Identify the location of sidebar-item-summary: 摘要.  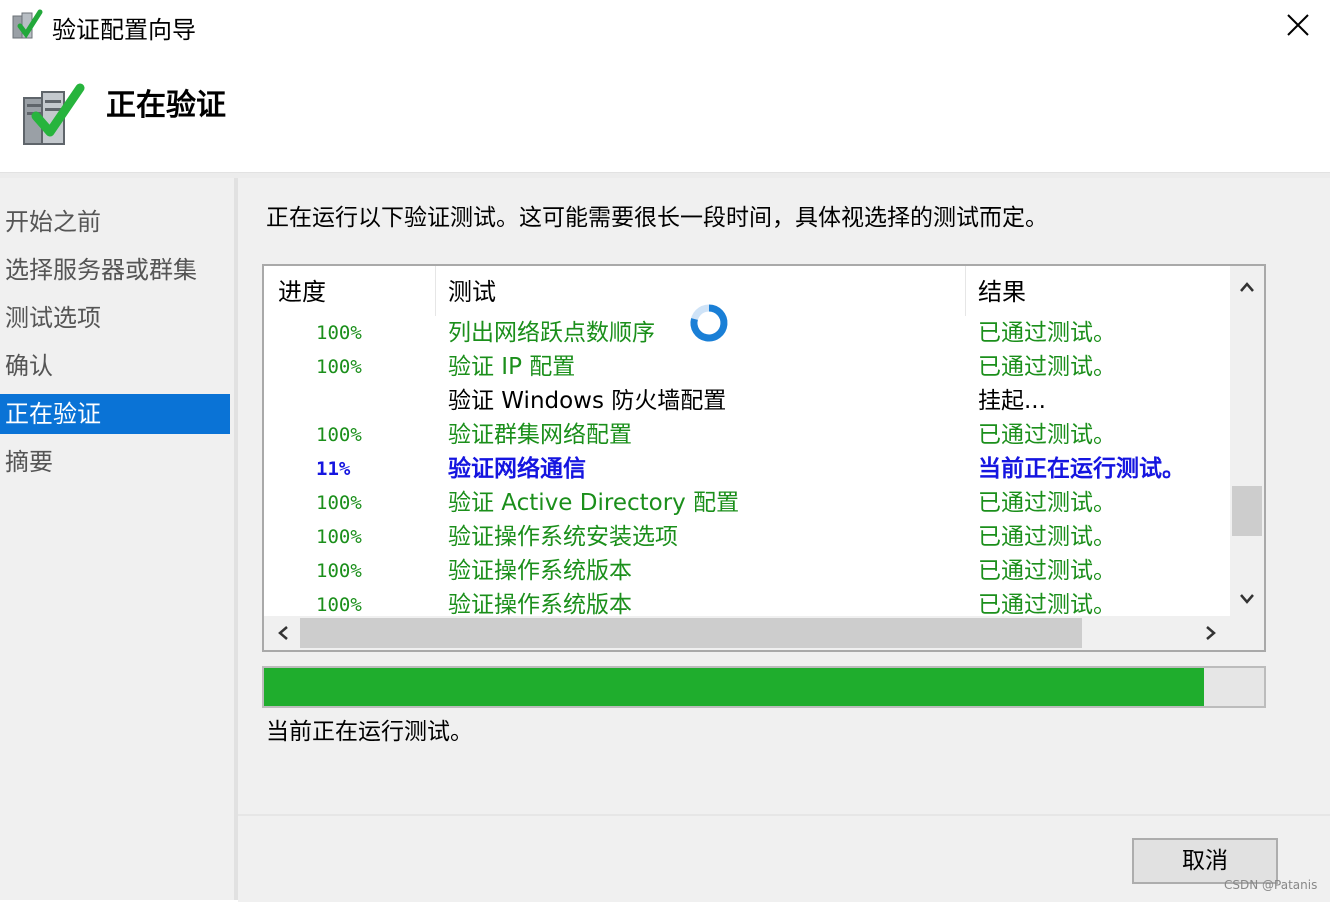
(115, 462).